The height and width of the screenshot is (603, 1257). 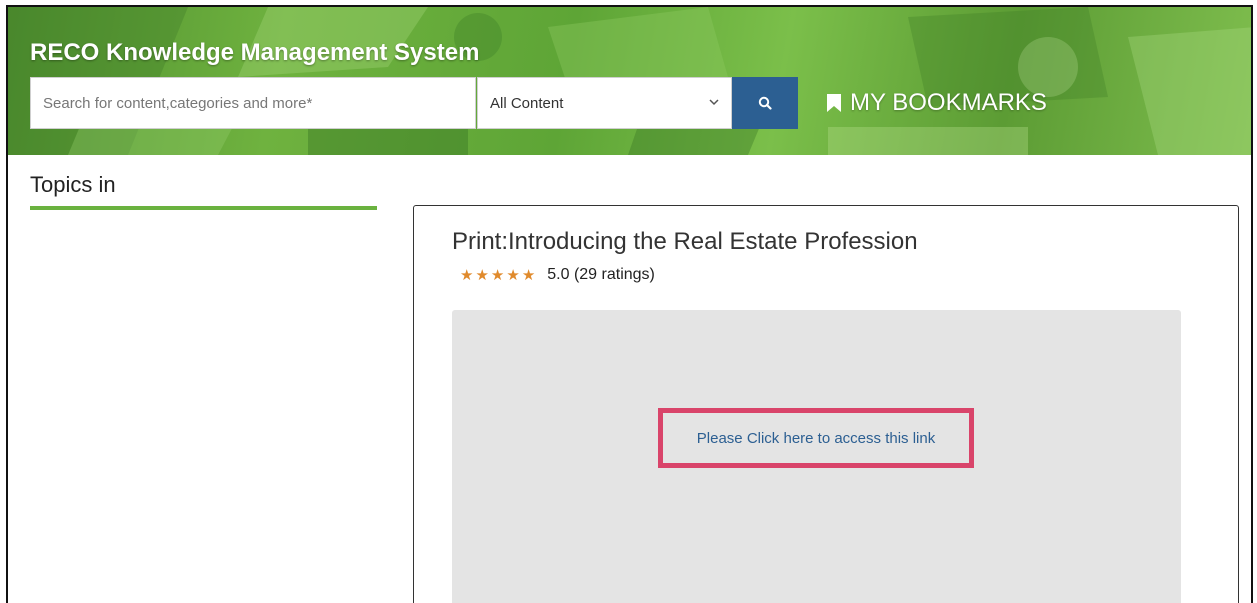 What do you see at coordinates (527, 103) in the screenshot?
I see `content-filter-value: All Content` at bounding box center [527, 103].